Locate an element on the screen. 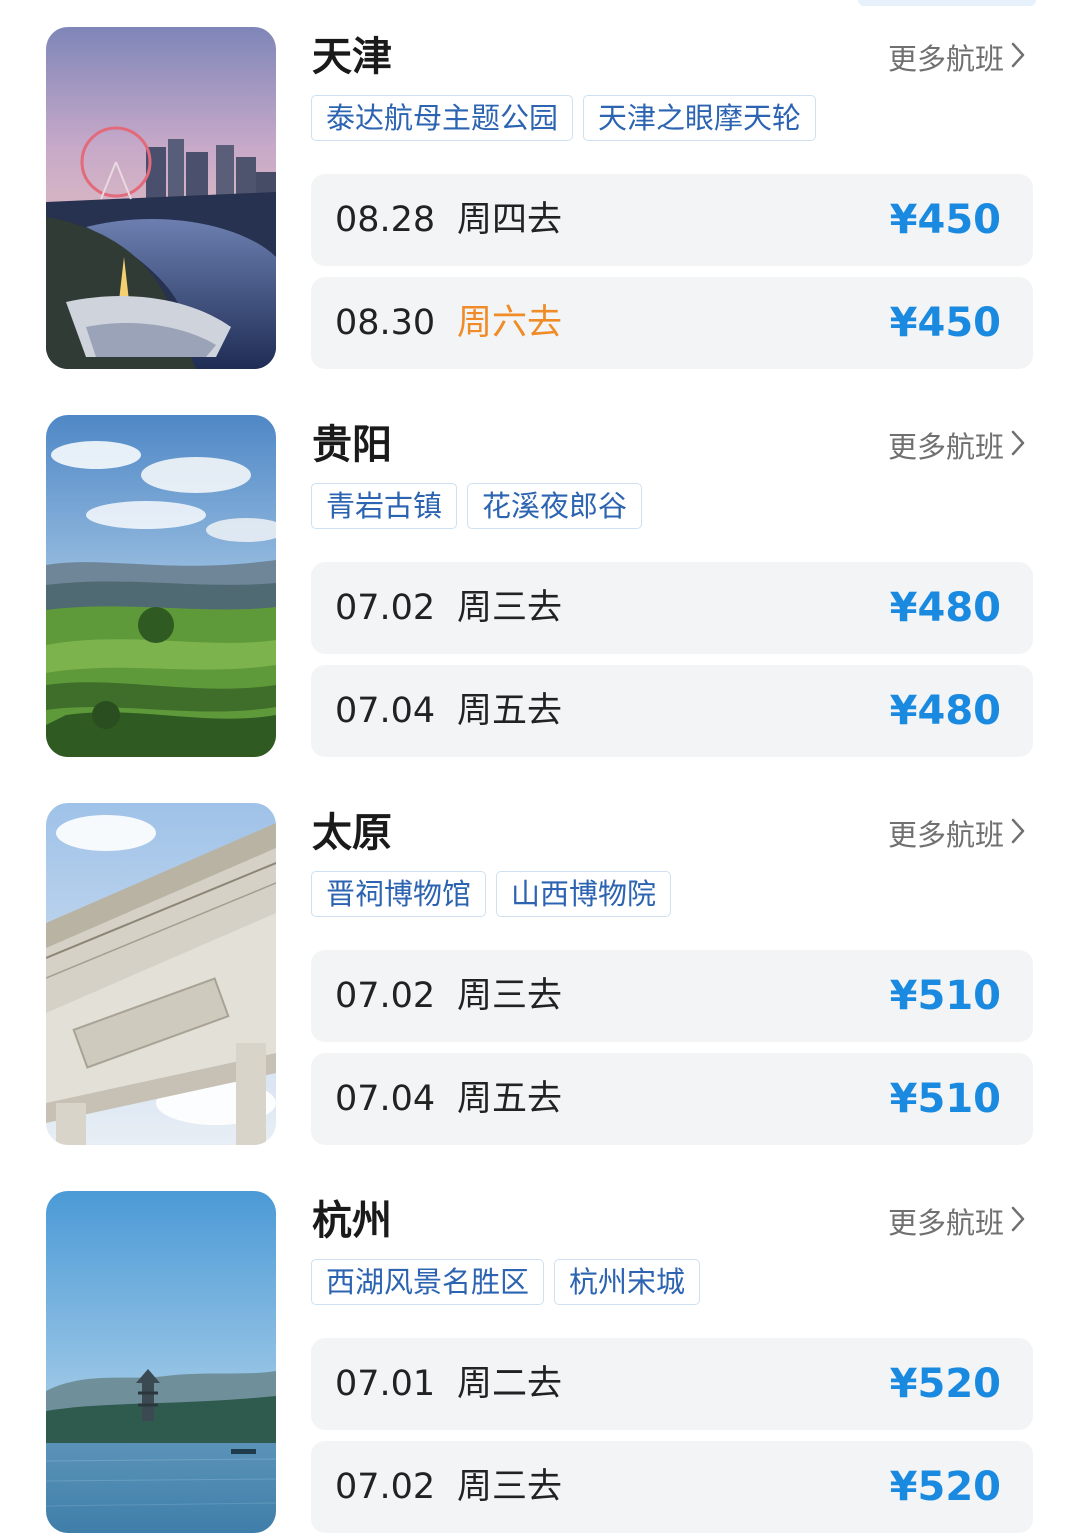  attraction-tag: 山西博物院 is located at coordinates (584, 894).